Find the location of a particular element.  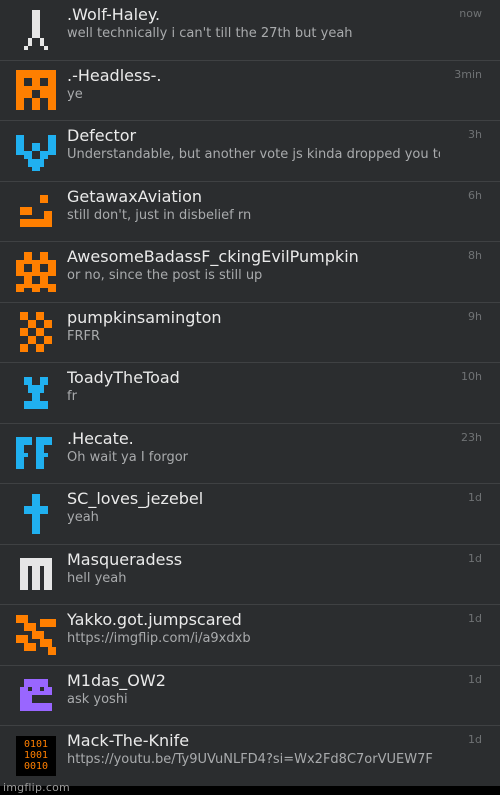

conversation-row: Masqueradess hell yeah 1d is located at coordinates (250, 575).